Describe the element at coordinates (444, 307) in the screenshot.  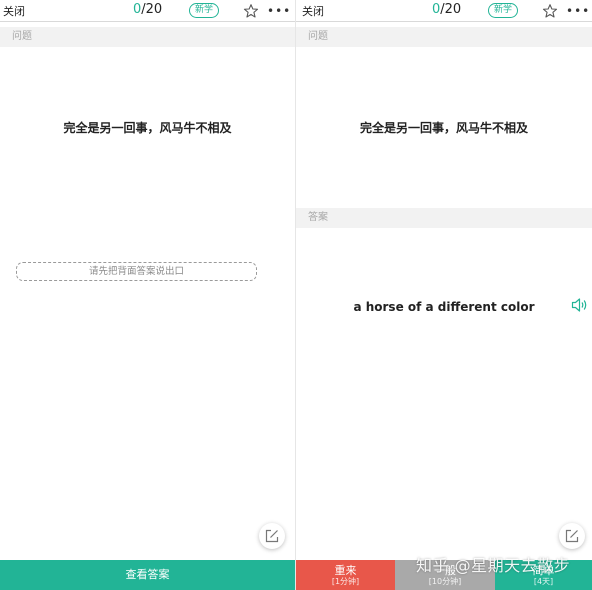
I see `answer-text: a horse of a different color` at that location.